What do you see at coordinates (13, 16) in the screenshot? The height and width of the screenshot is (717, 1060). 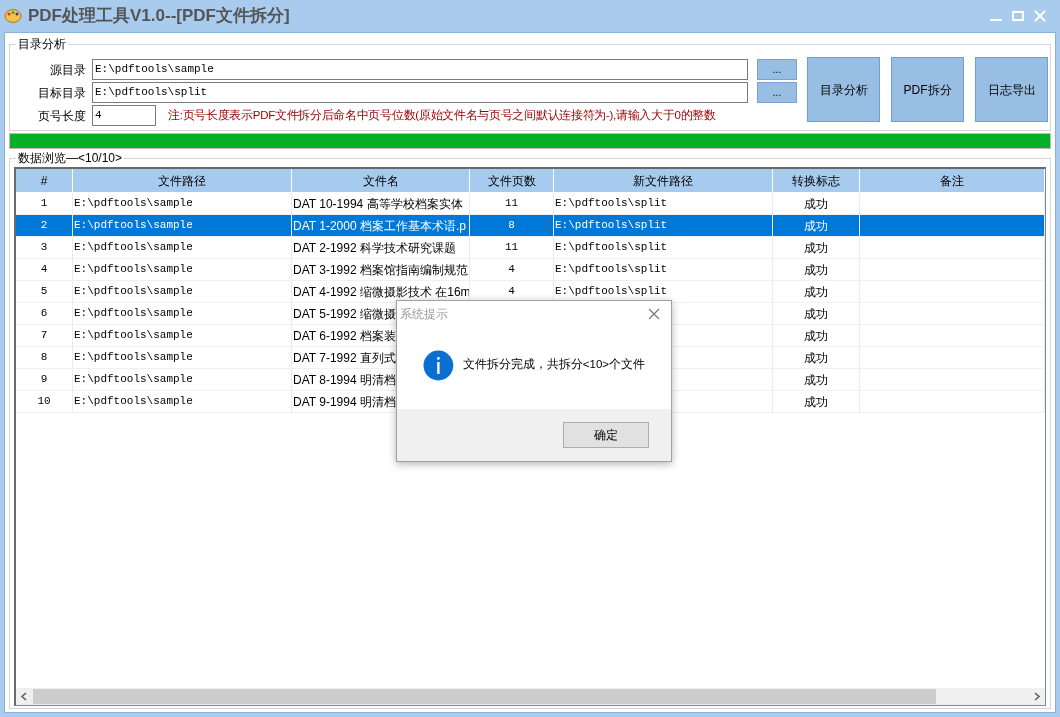 I see `palette-icon` at bounding box center [13, 16].